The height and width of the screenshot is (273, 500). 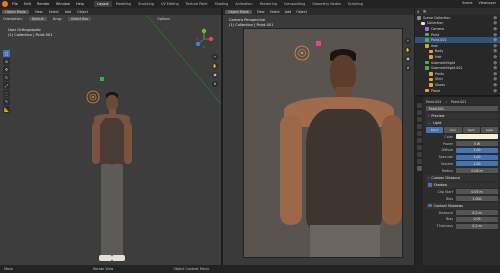 What do you see at coordinates (294, 4) in the screenshot?
I see `tab-compositing: Compositing` at bounding box center [294, 4].